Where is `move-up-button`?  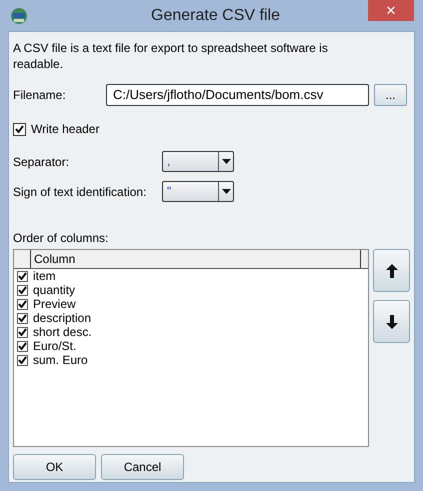
move-up-button is located at coordinates (391, 270).